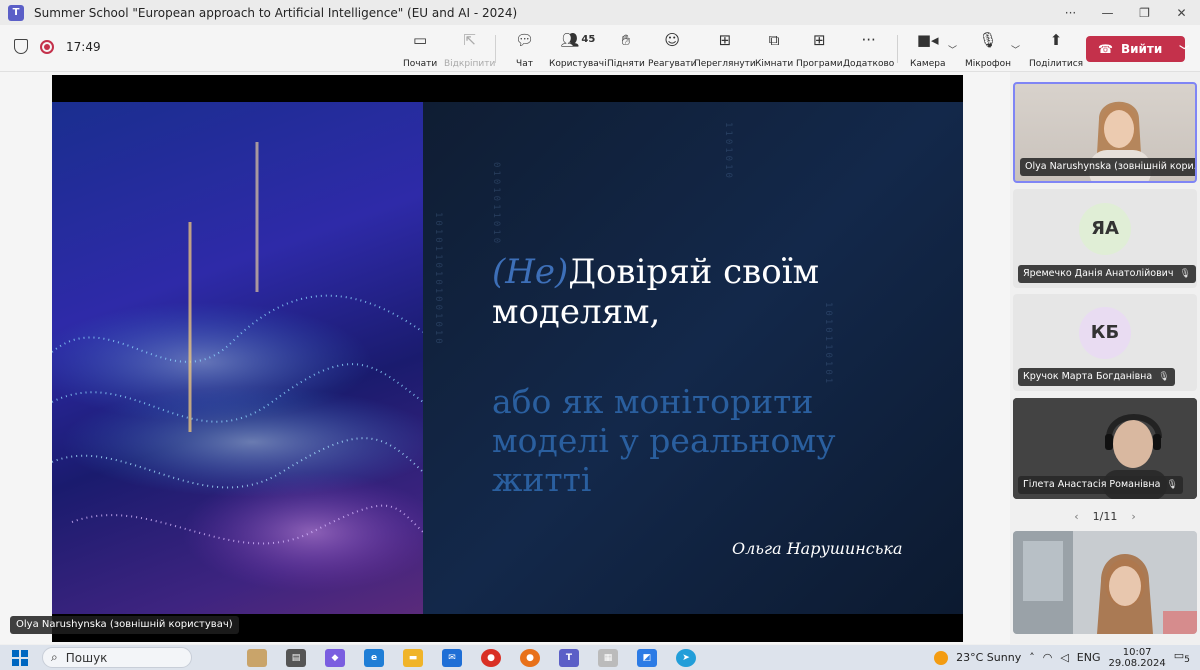 Image resolution: width=1200 pixels, height=670 pixels. What do you see at coordinates (686, 657) in the screenshot?
I see `telegram-icon: ➤` at bounding box center [686, 657].